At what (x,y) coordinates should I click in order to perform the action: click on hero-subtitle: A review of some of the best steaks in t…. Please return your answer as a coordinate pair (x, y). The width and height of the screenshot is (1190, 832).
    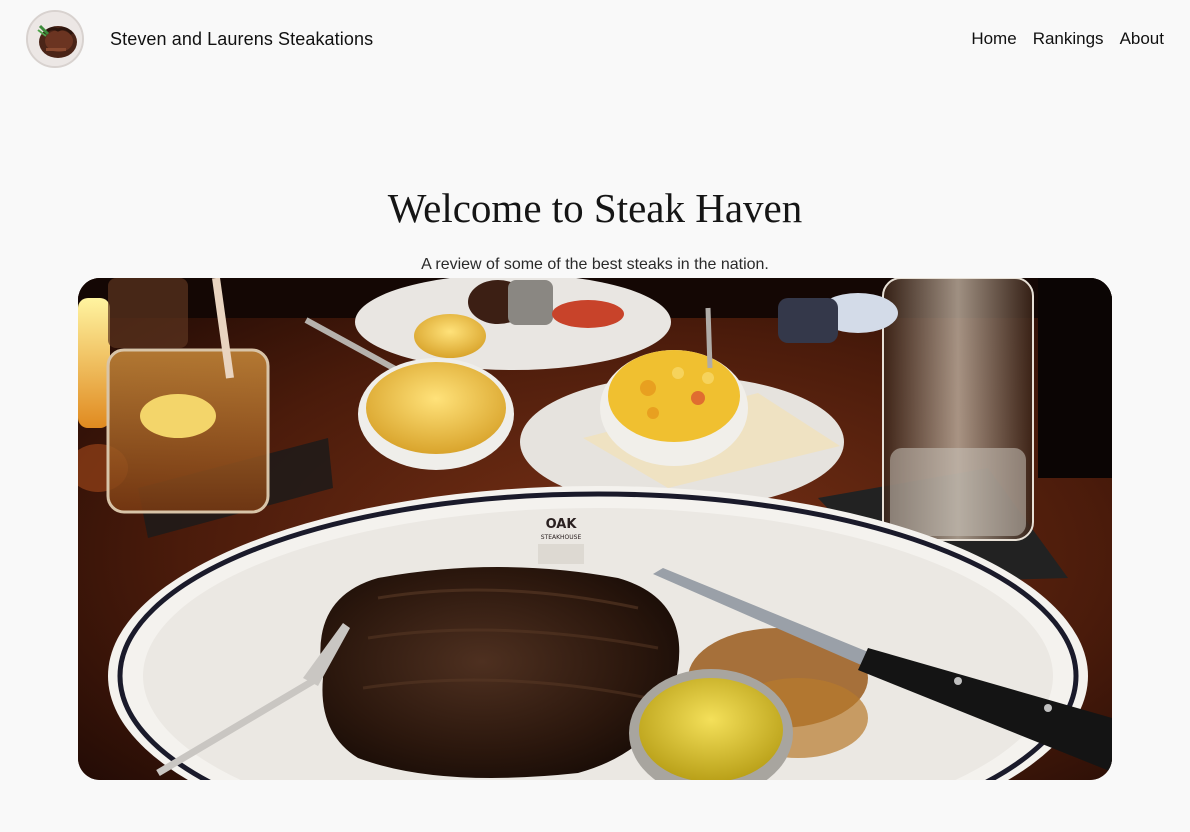
    Looking at the image, I should click on (595, 264).